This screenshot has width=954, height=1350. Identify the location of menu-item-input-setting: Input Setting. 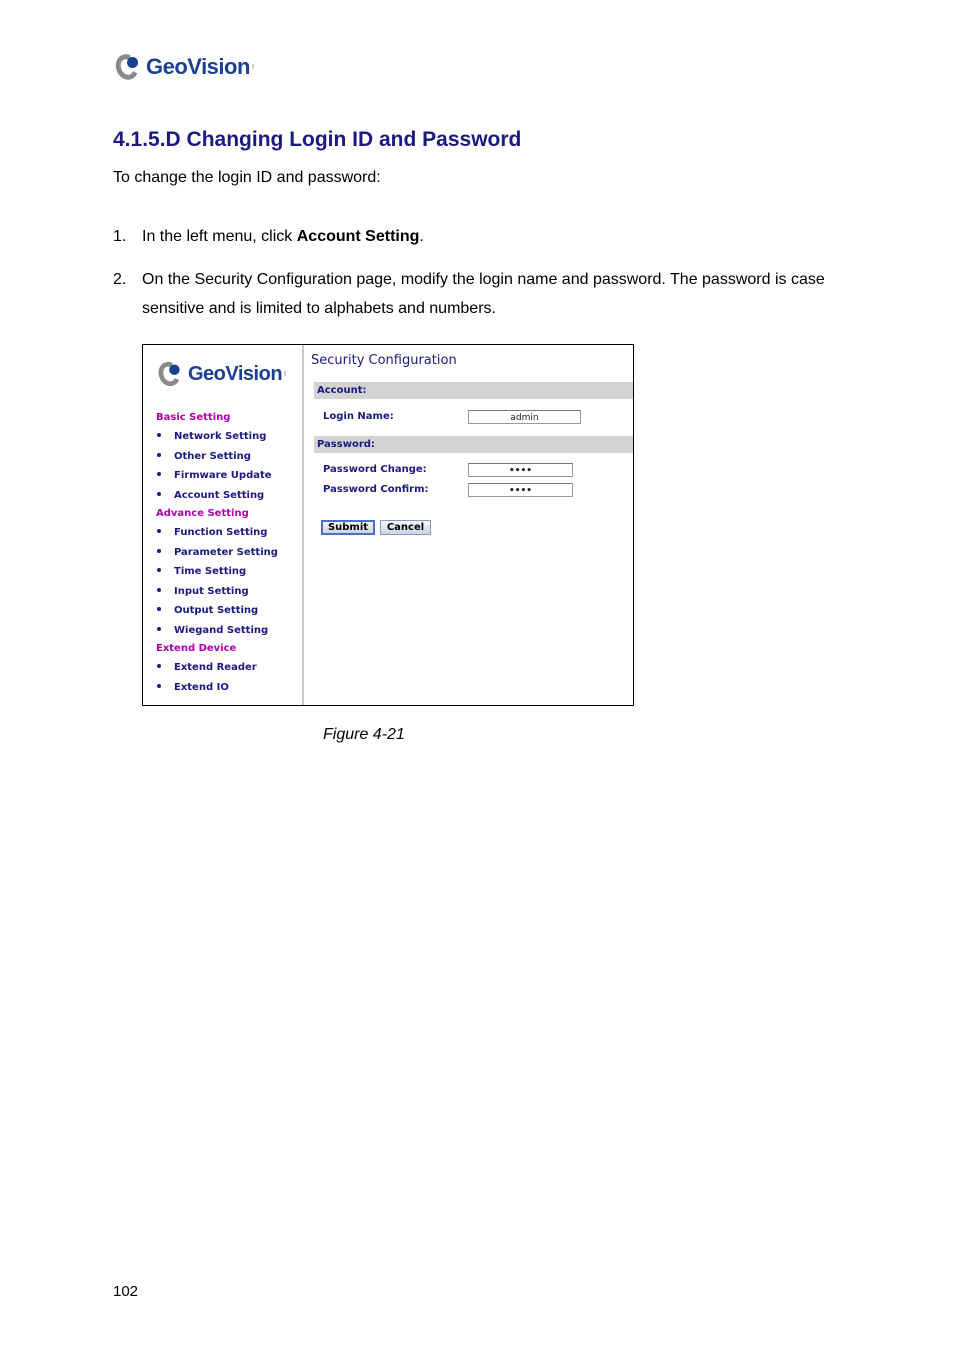
(203, 591).